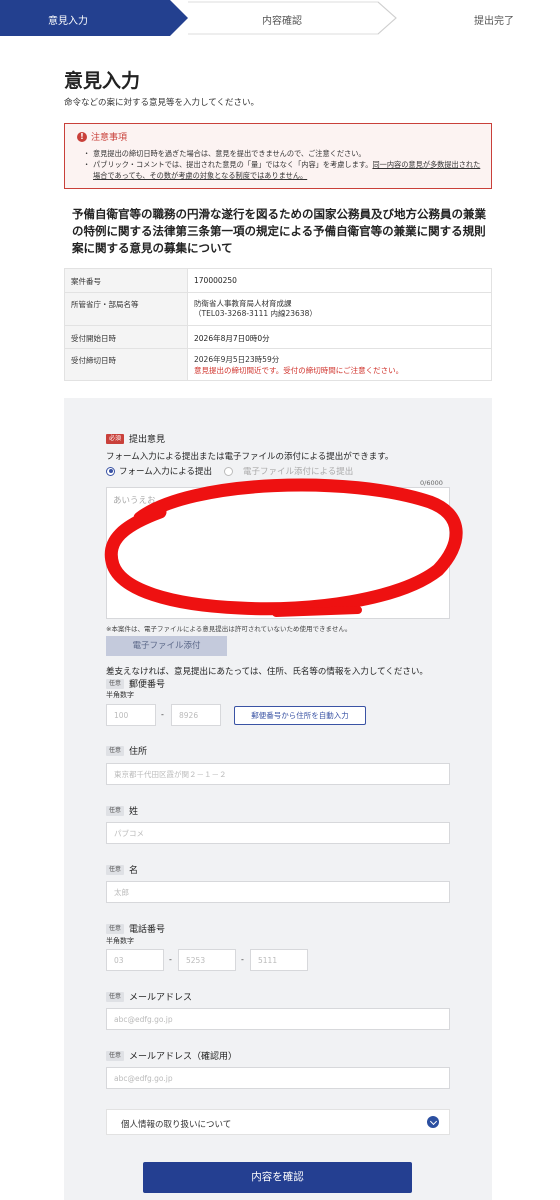 The width and height of the screenshot is (560, 1200). I want to click on required-badge: 必須, so click(115, 438).